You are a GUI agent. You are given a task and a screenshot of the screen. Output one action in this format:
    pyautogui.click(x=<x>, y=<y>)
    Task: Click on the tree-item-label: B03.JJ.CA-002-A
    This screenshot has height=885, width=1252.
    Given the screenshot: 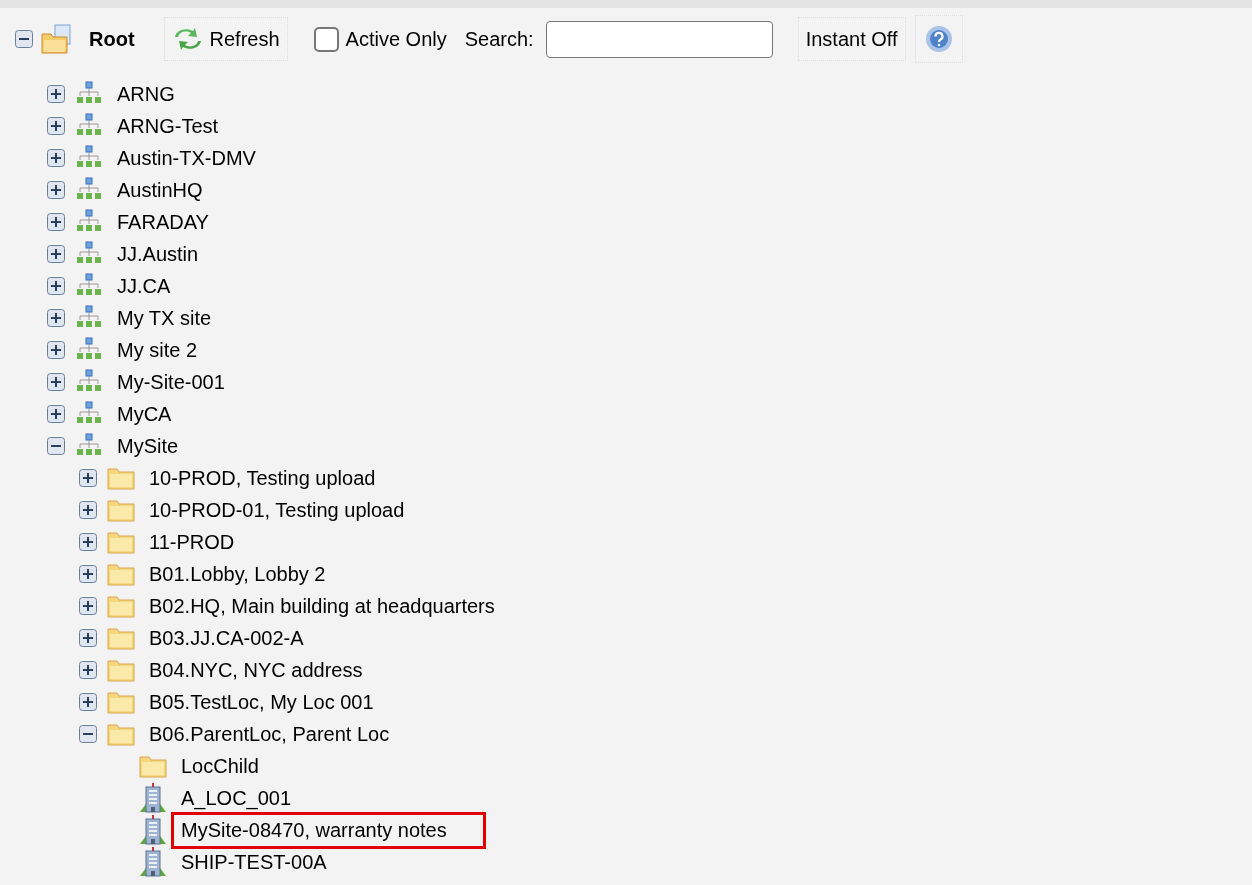 What is the action you would take?
    pyautogui.click(x=226, y=638)
    